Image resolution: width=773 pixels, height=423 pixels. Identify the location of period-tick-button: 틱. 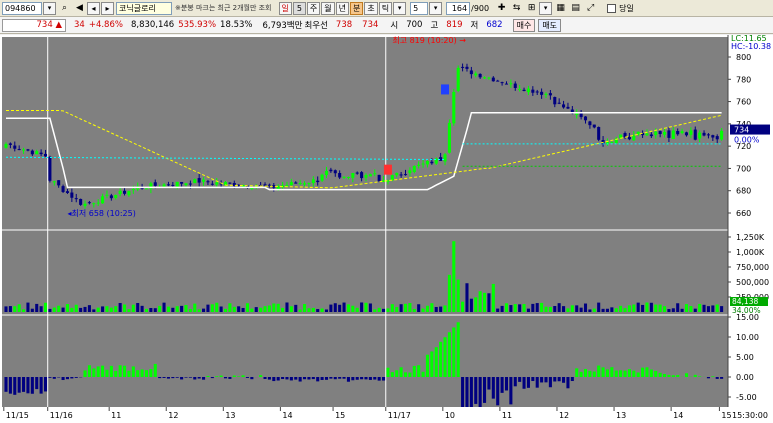
(385, 8).